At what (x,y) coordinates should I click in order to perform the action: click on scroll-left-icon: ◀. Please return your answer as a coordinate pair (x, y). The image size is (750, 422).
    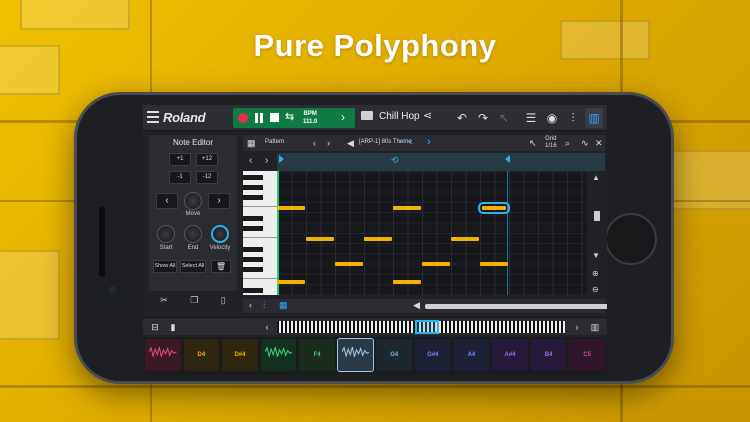
    Looking at the image, I should click on (416, 305).